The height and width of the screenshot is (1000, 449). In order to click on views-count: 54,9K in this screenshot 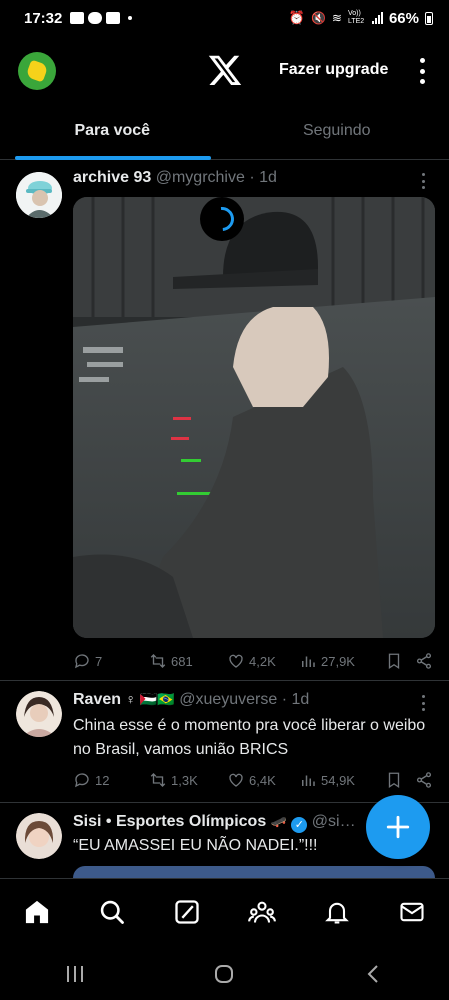, I will do `click(338, 780)`.